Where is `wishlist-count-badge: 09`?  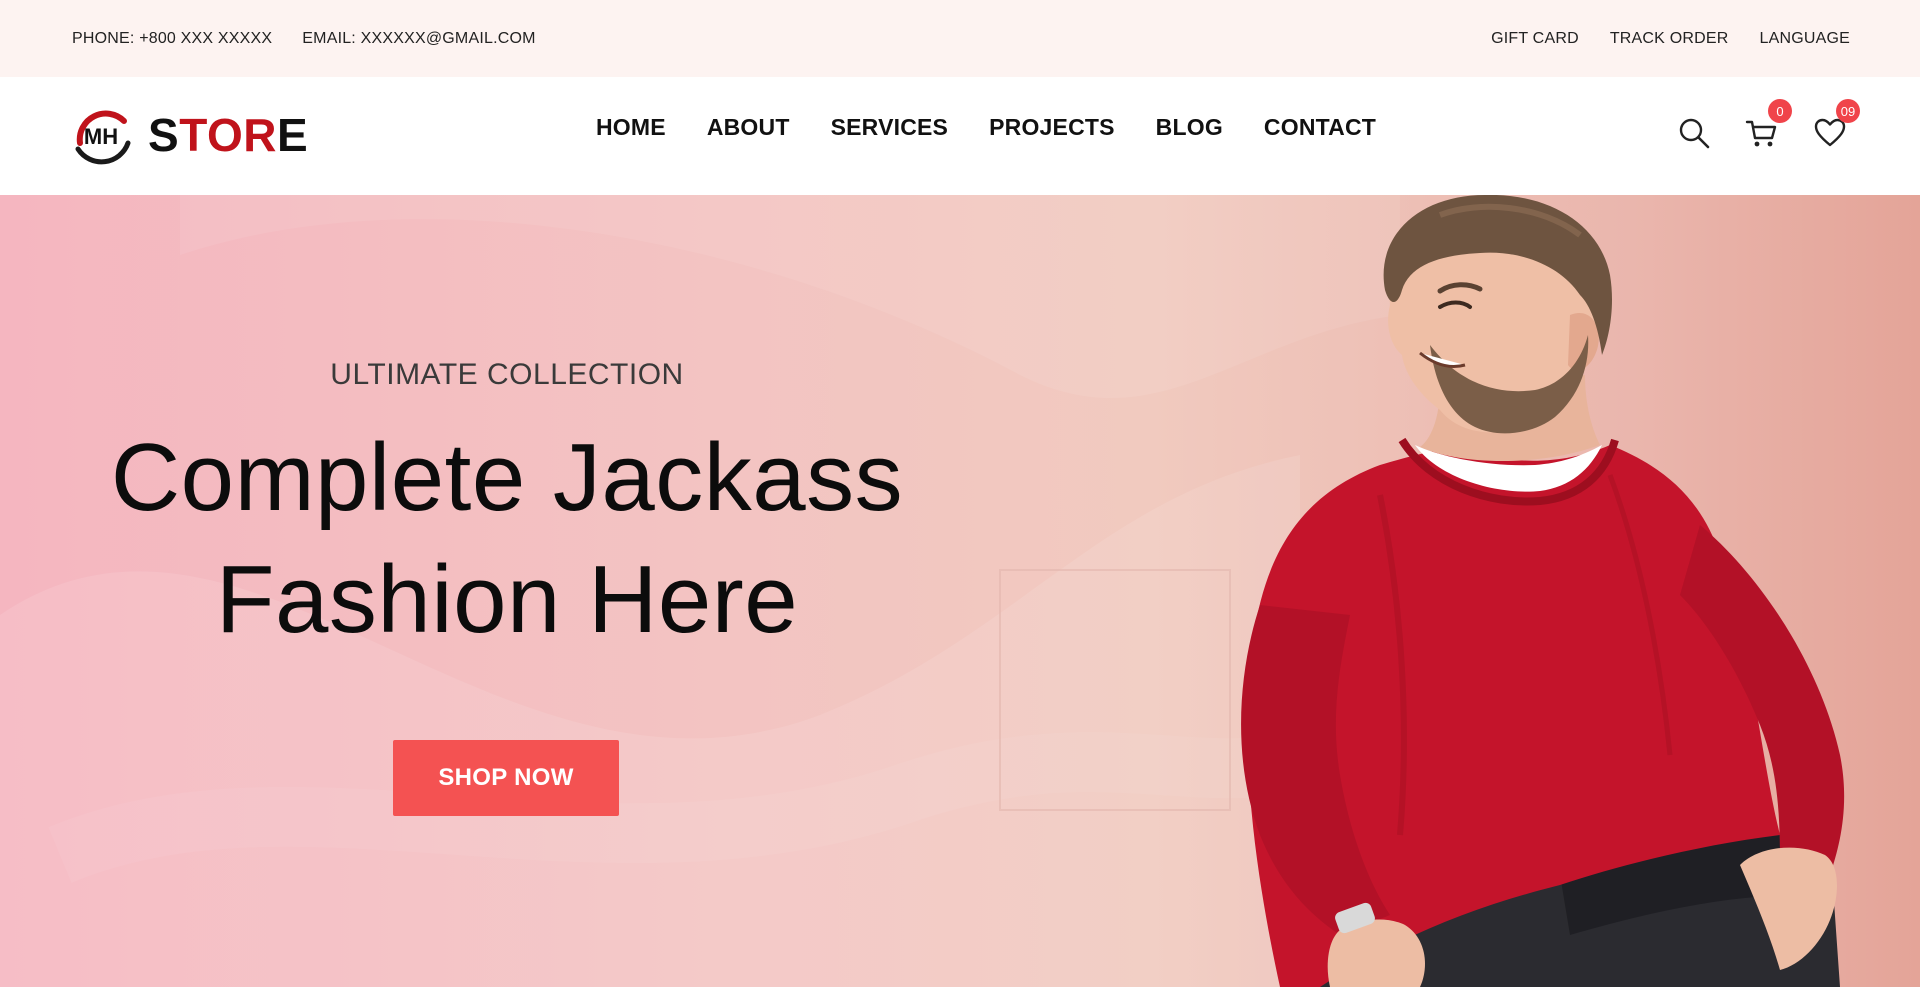 wishlist-count-badge: 09 is located at coordinates (1848, 111).